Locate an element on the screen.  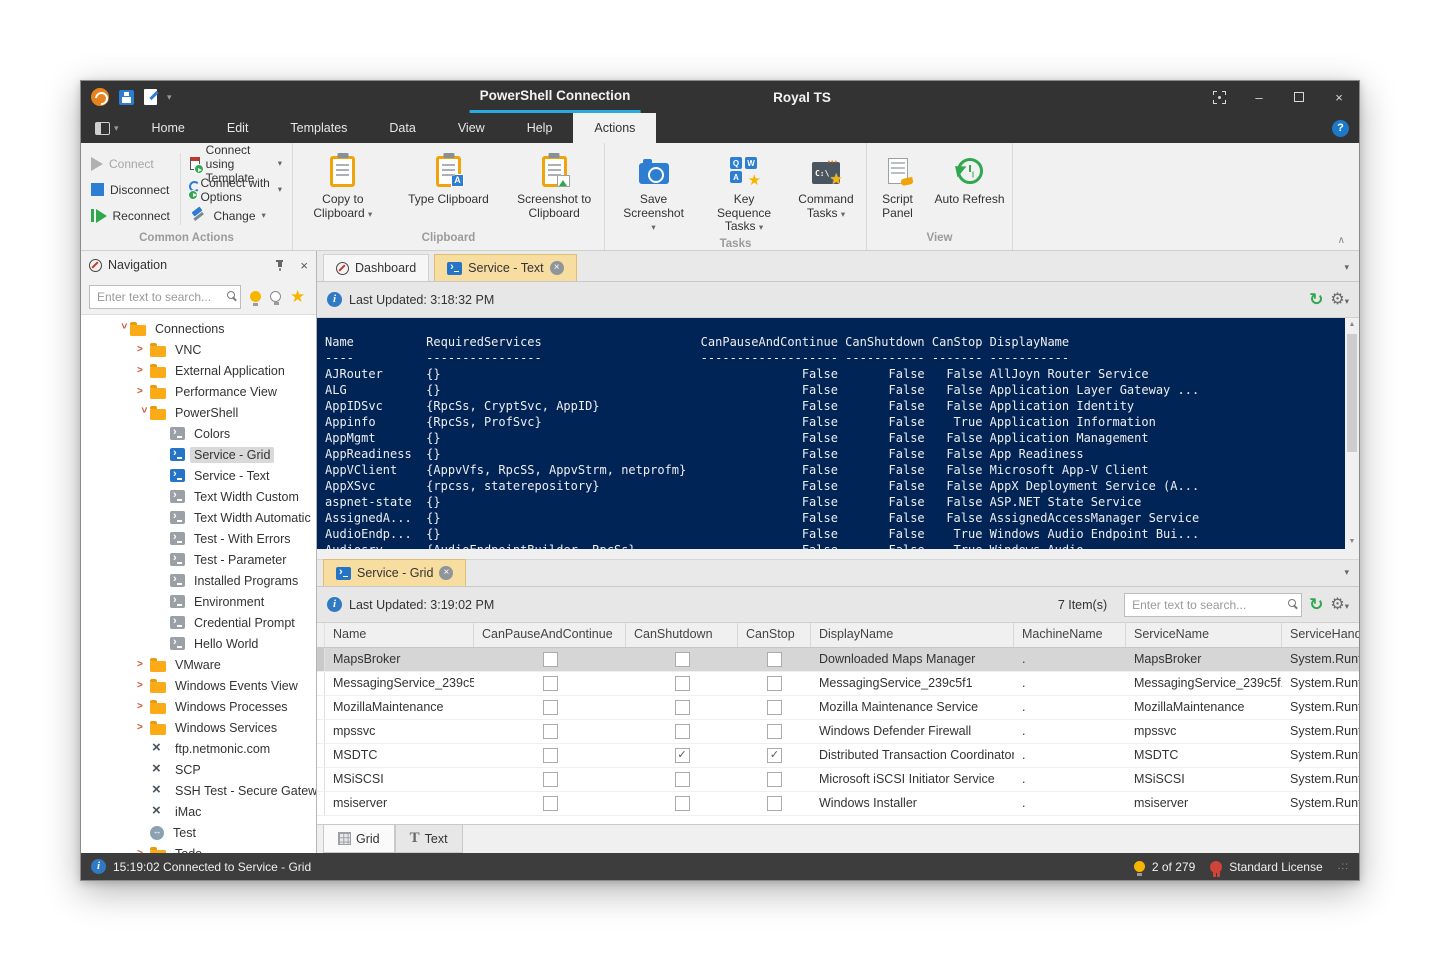
connect-with-options-button: Connect with Options ▾ is located at coordinates (236, 190).